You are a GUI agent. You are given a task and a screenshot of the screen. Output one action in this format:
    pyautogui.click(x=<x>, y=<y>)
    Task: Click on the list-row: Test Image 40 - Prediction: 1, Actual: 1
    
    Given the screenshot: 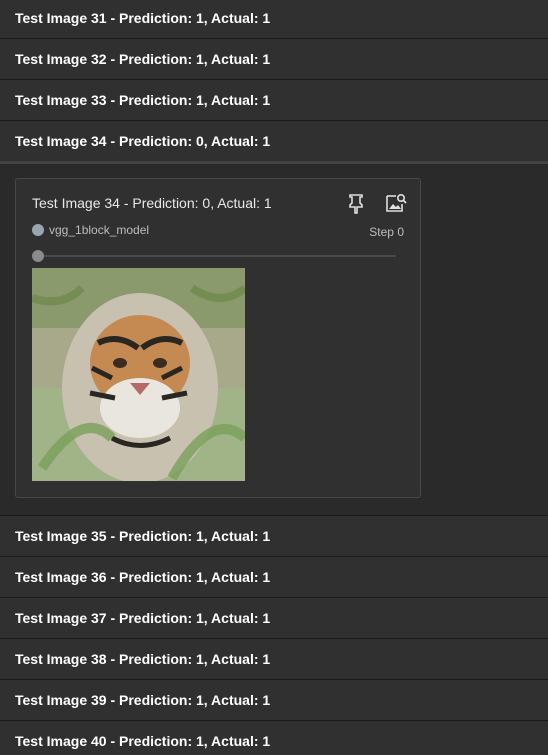 What is the action you would take?
    pyautogui.click(x=274, y=738)
    